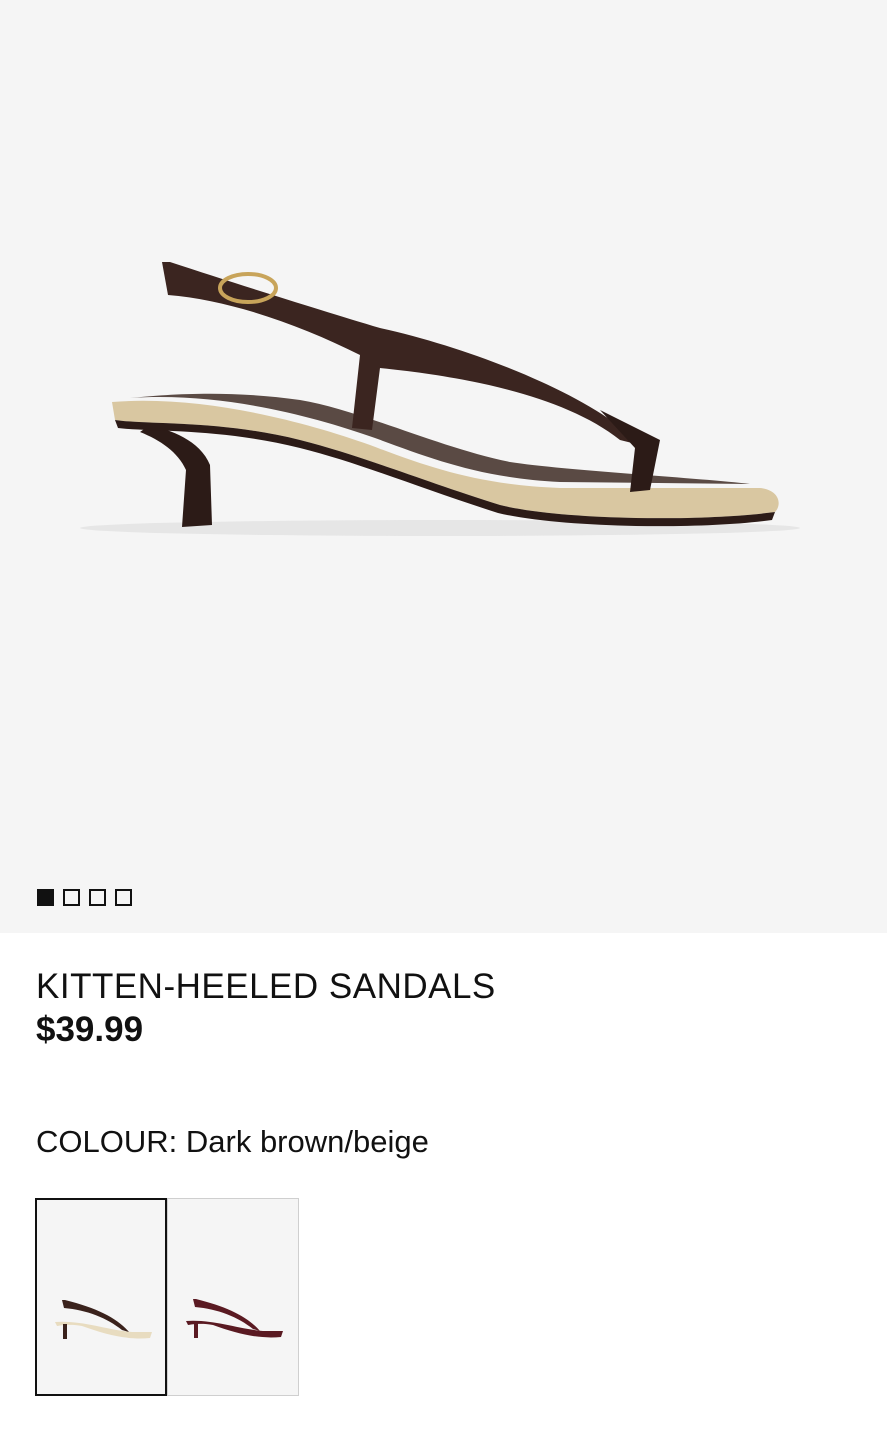 Image resolution: width=887 pixels, height=1440 pixels. I want to click on colour-swatches, so click(167, 1297).